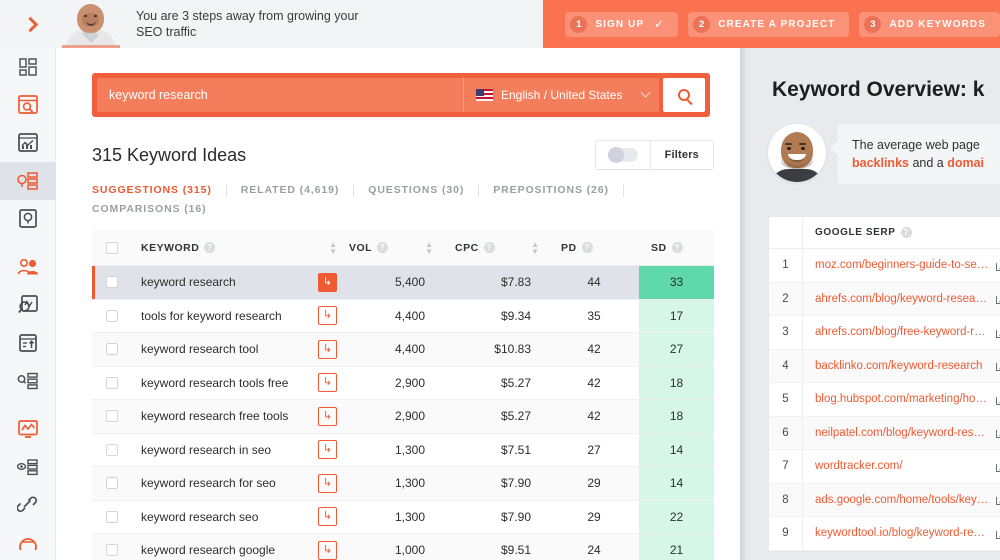 This screenshot has height=560, width=1000. What do you see at coordinates (28, 505) in the screenshot?
I see `sidebar-item-backlinks` at bounding box center [28, 505].